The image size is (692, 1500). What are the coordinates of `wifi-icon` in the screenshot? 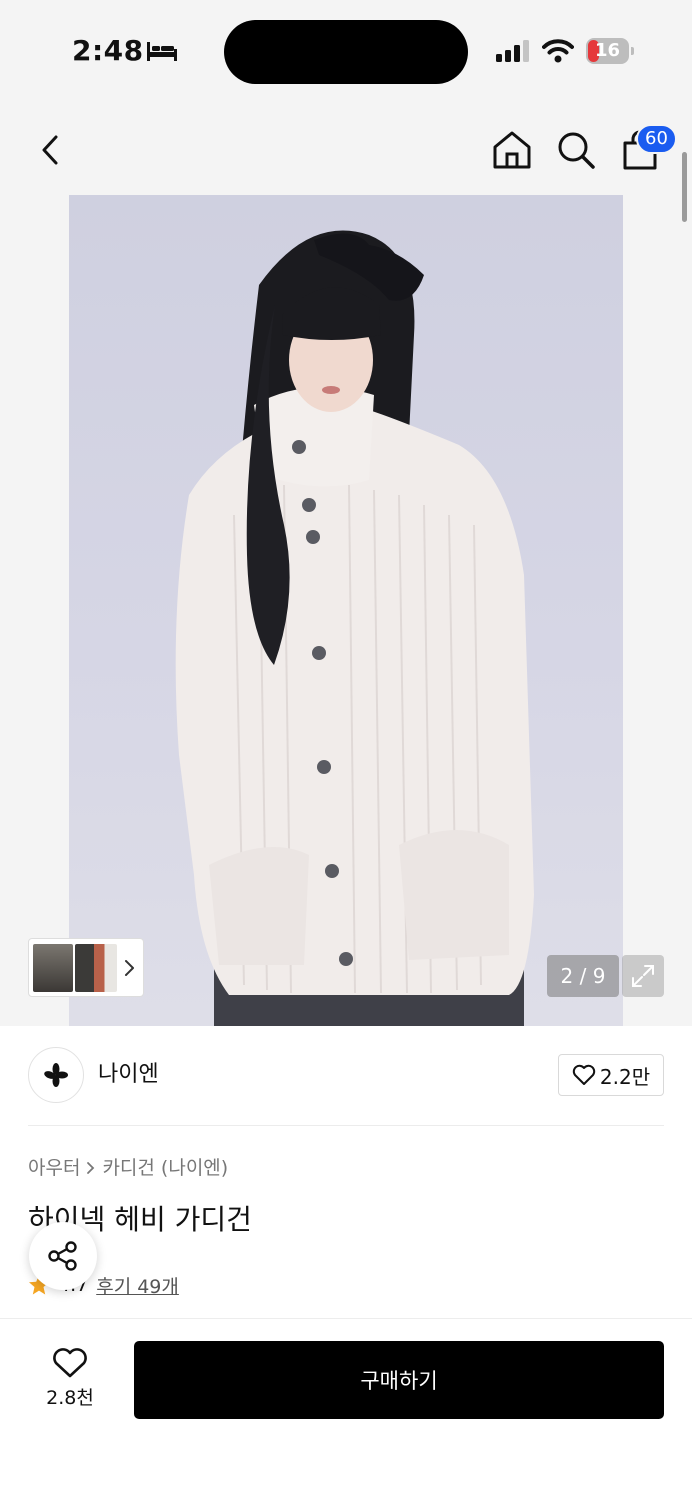 It's located at (558, 51).